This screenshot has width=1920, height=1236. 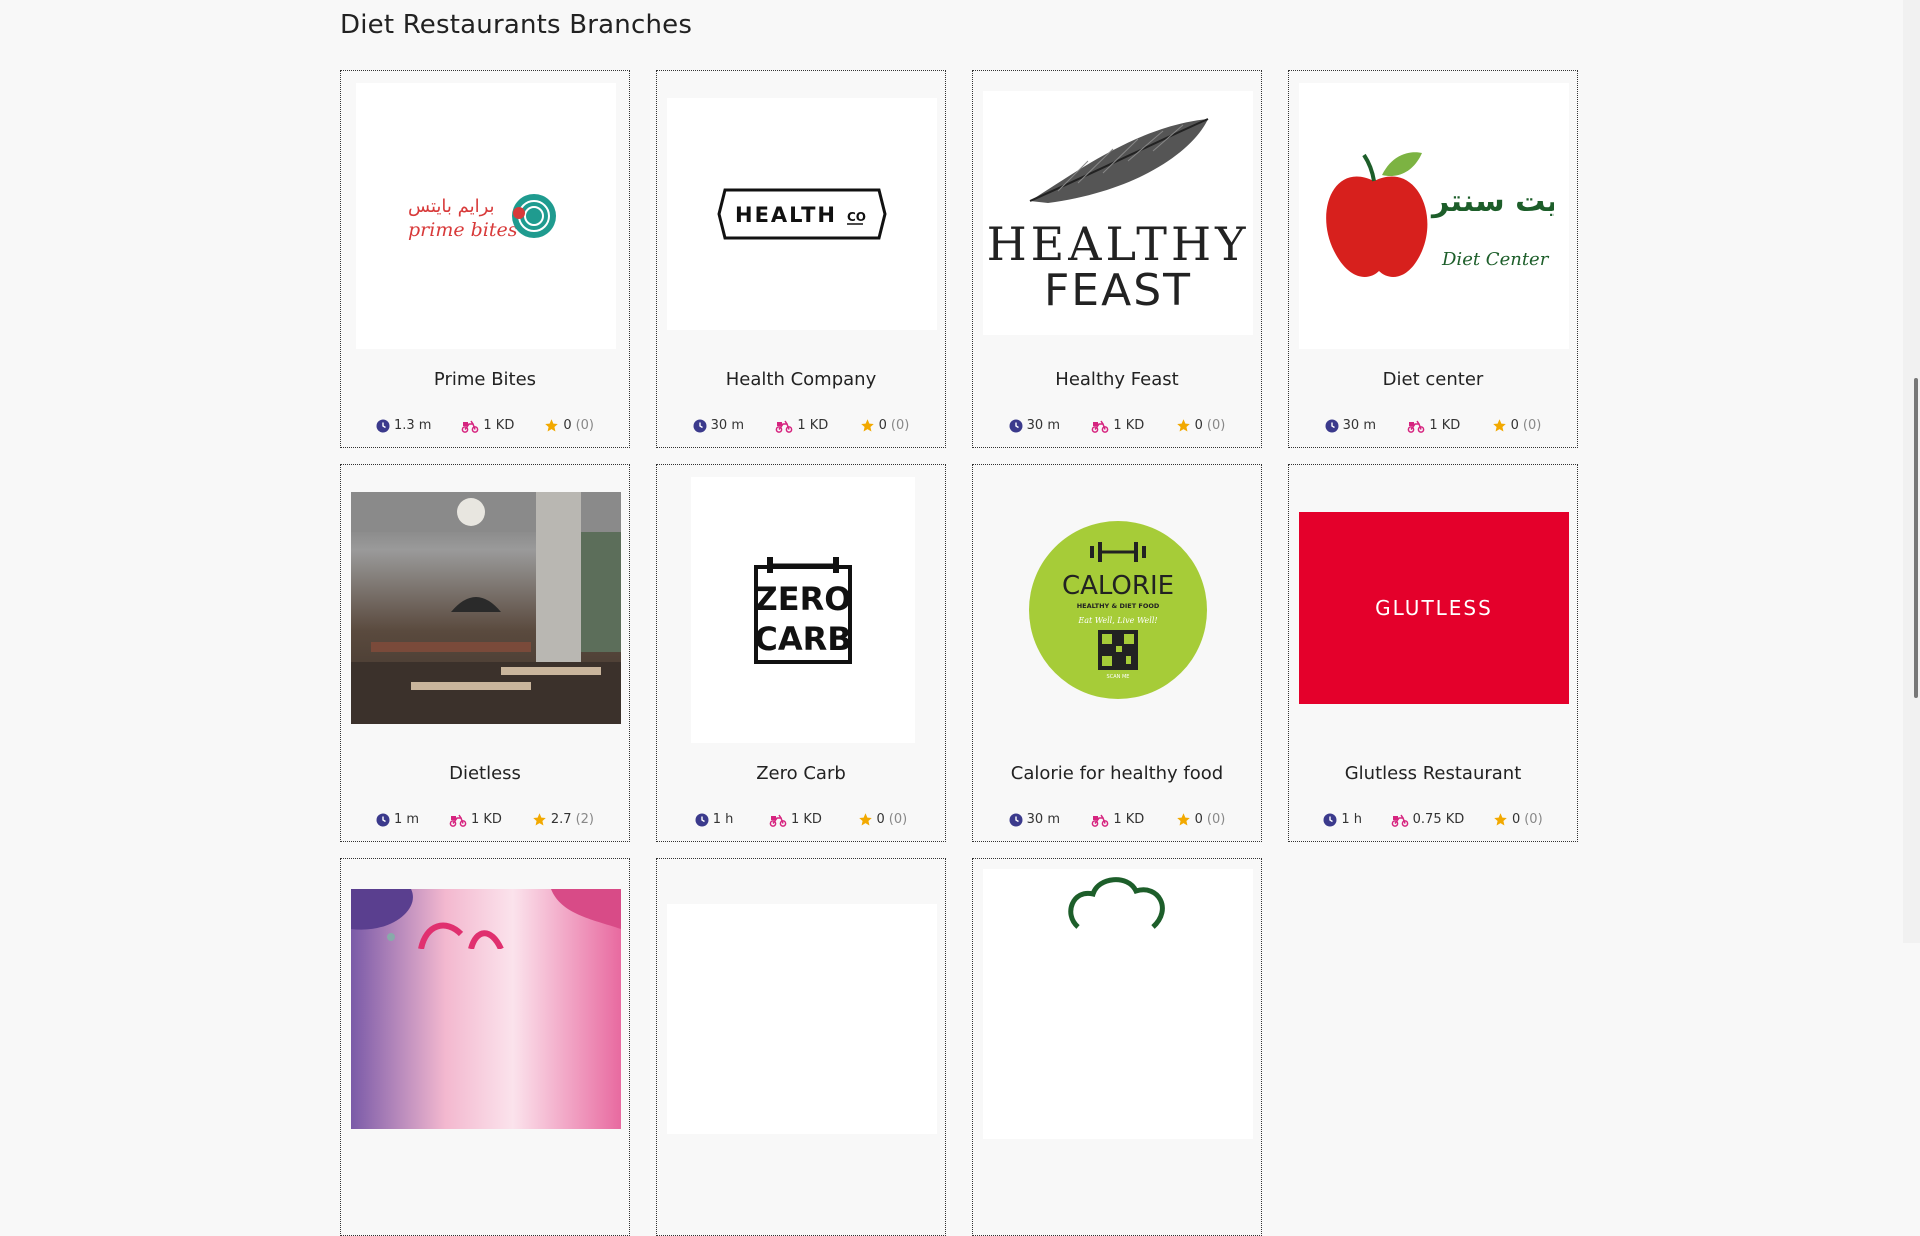 I want to click on logo-slogan: Eat Well, Live Well!, so click(x=1117, y=620).